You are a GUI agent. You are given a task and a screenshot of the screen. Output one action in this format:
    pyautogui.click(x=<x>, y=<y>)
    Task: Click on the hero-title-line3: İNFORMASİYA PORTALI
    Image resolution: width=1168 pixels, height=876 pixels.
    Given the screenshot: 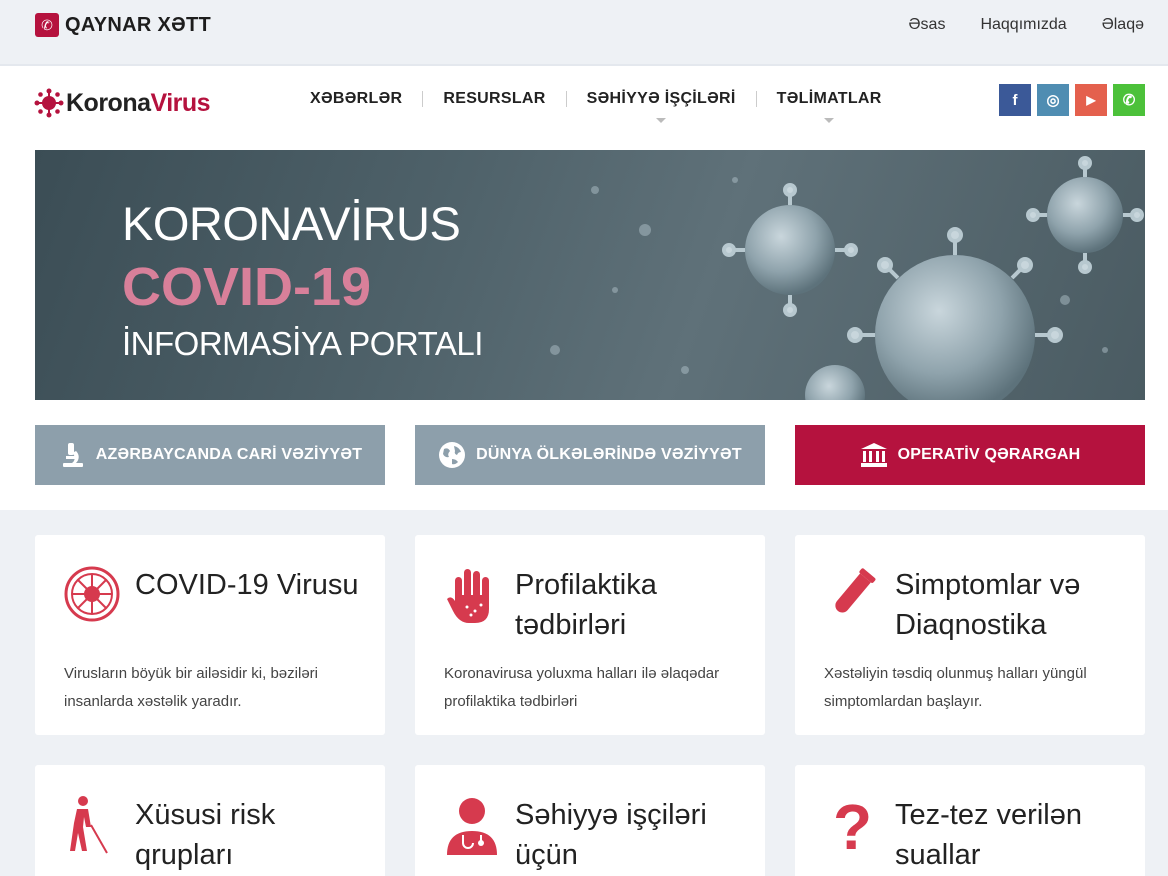 What is the action you would take?
    pyautogui.click(x=302, y=343)
    